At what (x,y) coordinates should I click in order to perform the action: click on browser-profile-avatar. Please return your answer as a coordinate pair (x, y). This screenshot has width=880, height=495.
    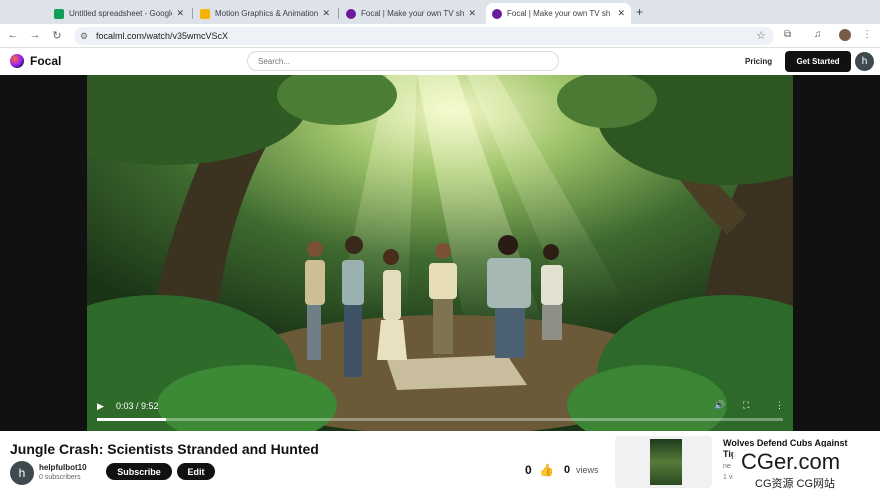
    Looking at the image, I should click on (845, 35).